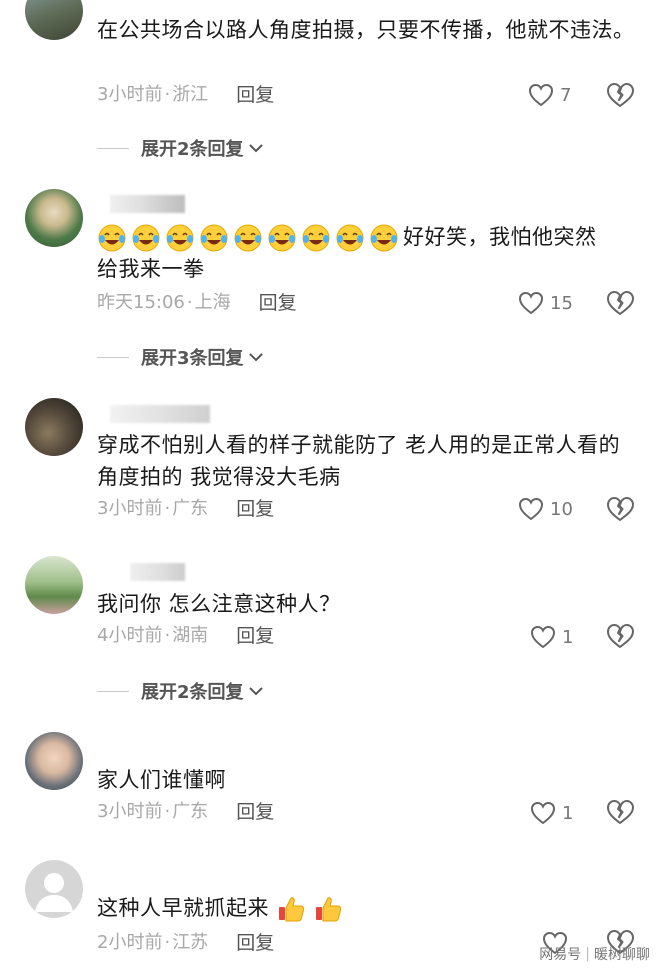  Describe the element at coordinates (130, 635) in the screenshot. I see `comment-time: 4小时前` at that location.